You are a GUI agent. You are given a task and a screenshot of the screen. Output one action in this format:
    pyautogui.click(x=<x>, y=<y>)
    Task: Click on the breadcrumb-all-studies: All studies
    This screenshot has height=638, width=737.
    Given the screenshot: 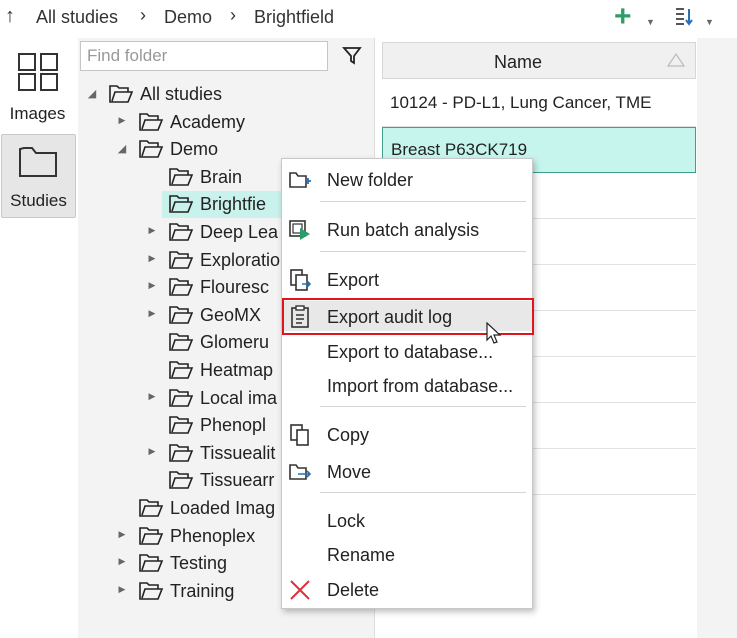 What is the action you would take?
    pyautogui.click(x=77, y=17)
    